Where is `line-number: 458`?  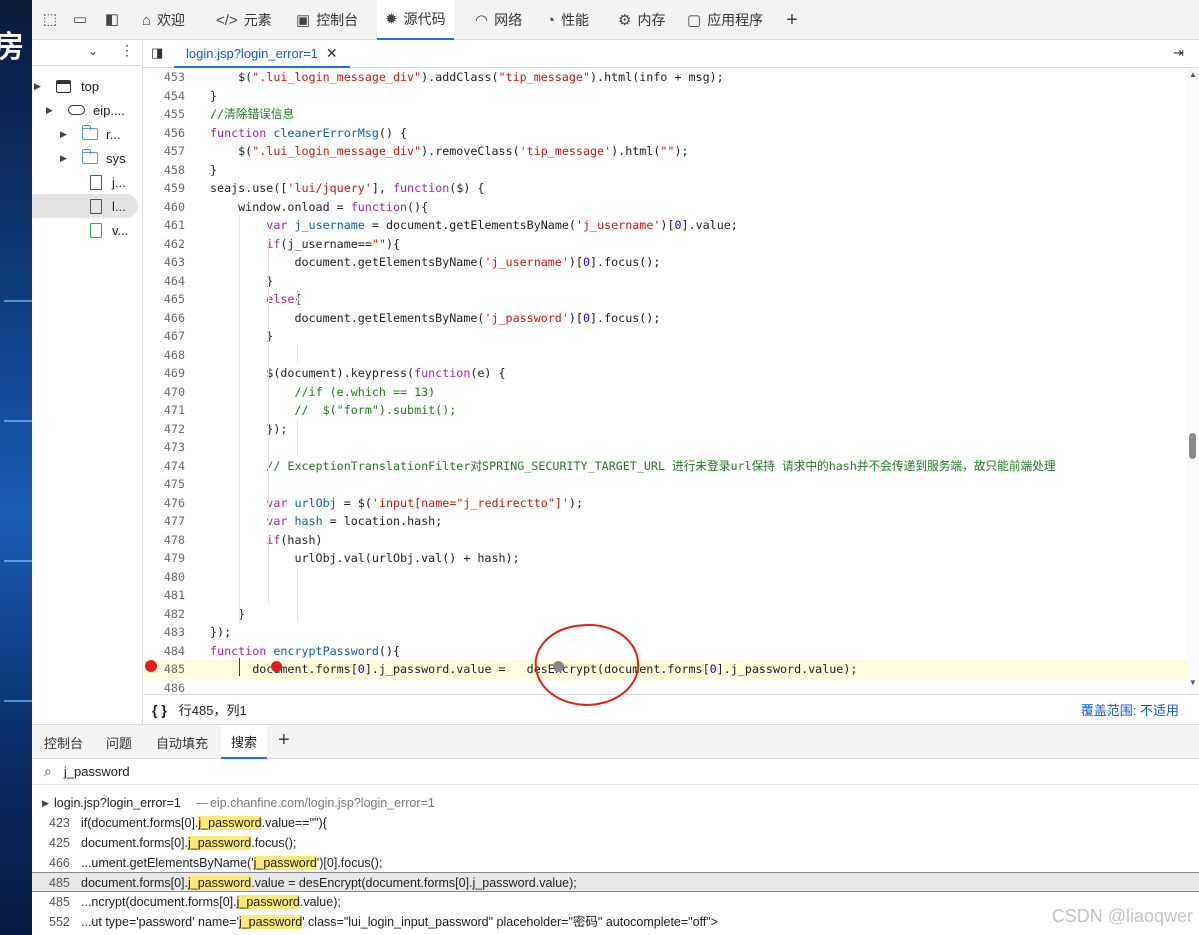 line-number: 458 is located at coordinates (170, 170).